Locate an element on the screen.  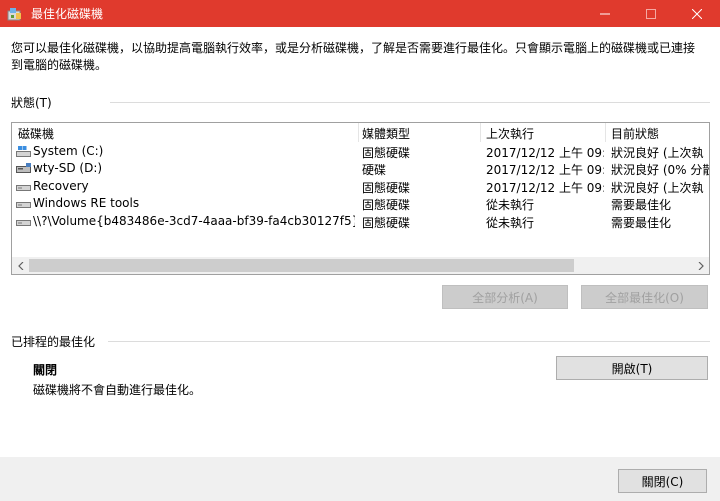
optimize-all-button: 全部最佳化(O) is located at coordinates (644, 297).